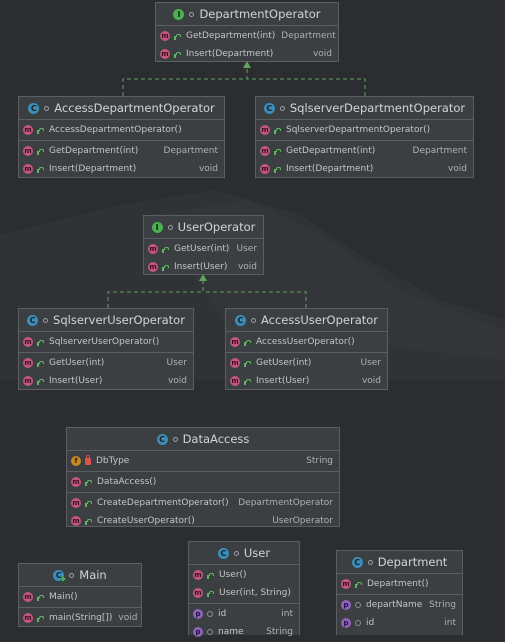  I want to click on properties-section: p id int p name String, so click(244, 623).